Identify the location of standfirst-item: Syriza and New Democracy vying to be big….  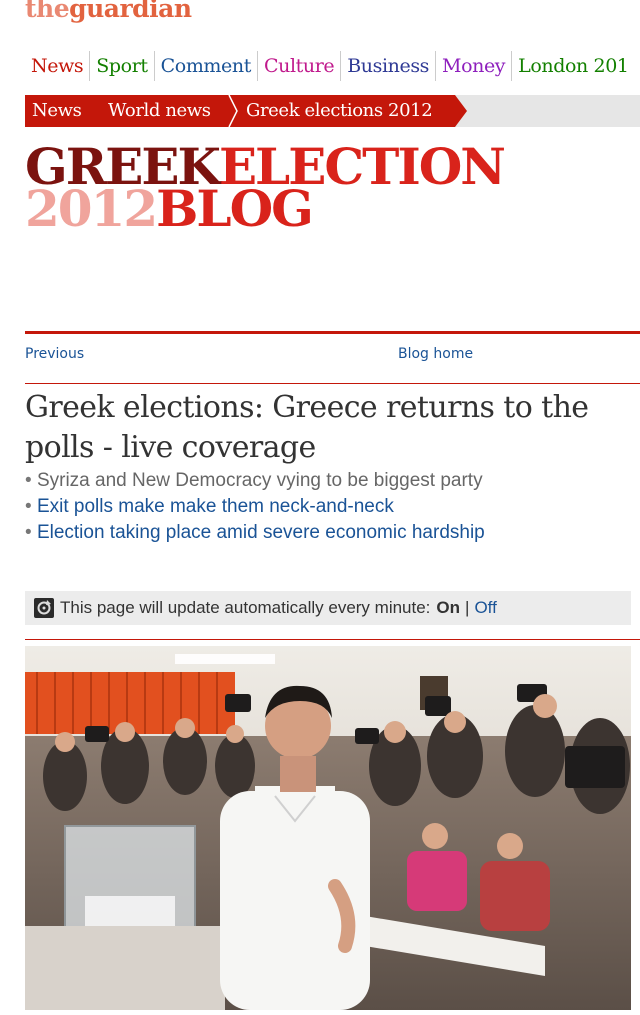
(259, 480).